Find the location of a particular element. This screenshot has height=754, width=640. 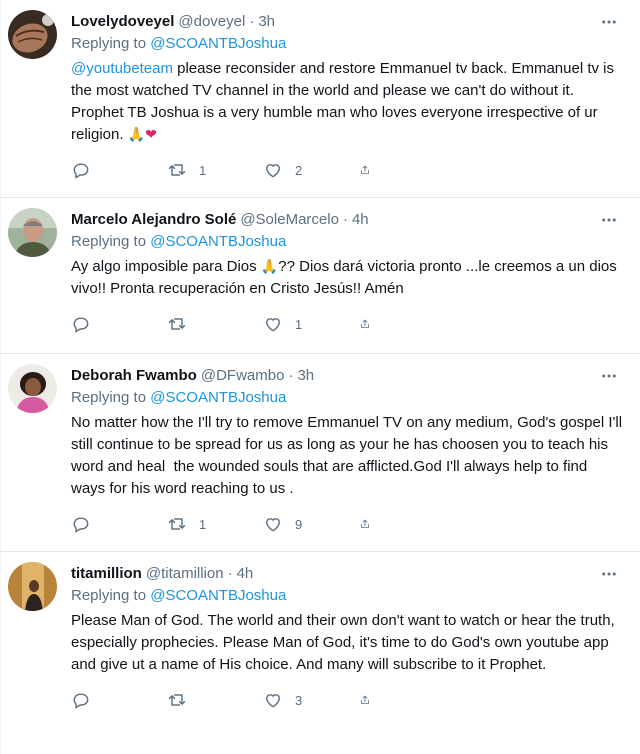

like-button: 3 is located at coordinates (311, 700).